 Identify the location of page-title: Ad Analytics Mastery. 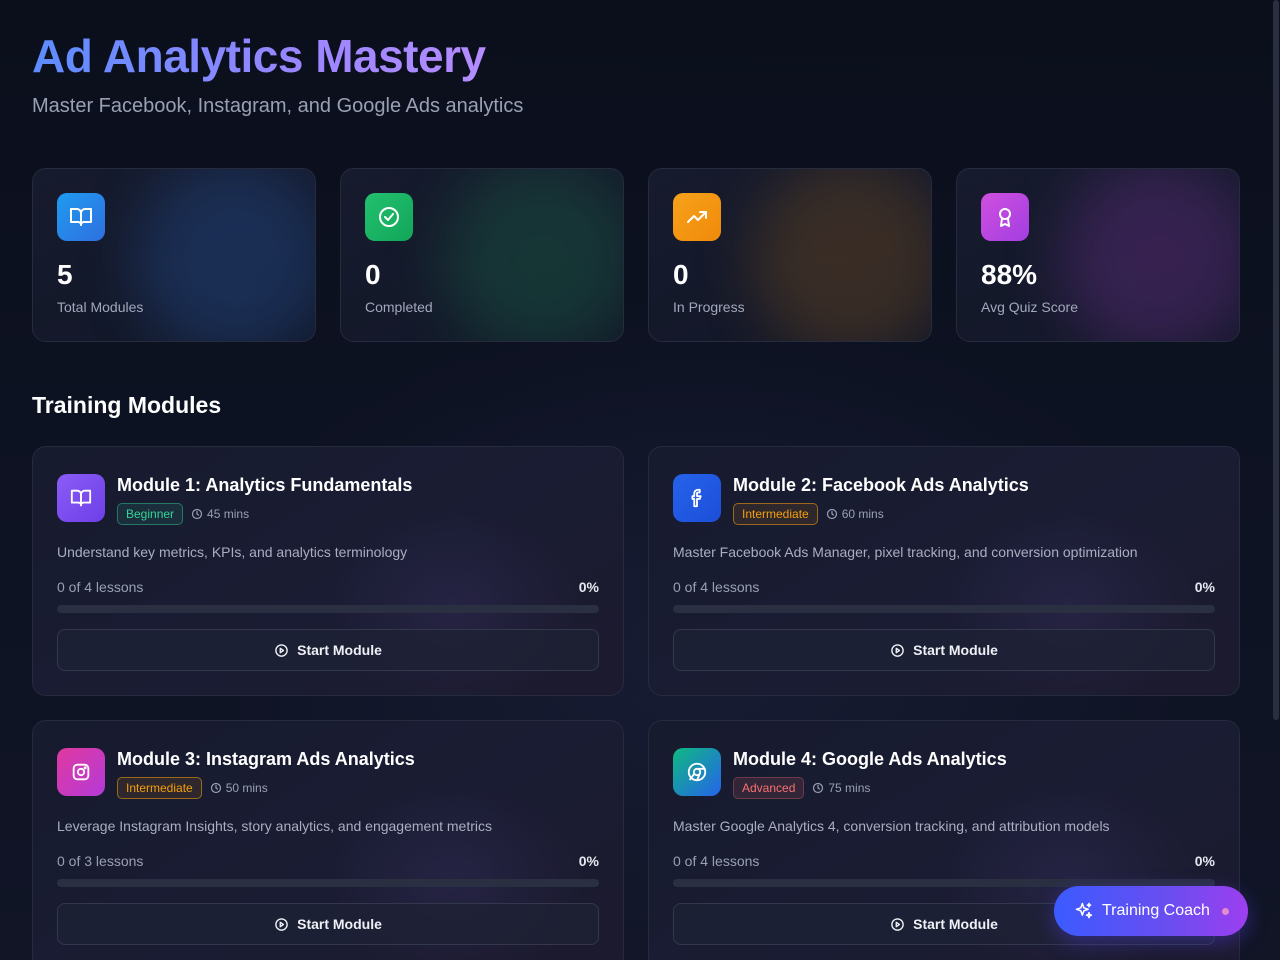
(259, 56).